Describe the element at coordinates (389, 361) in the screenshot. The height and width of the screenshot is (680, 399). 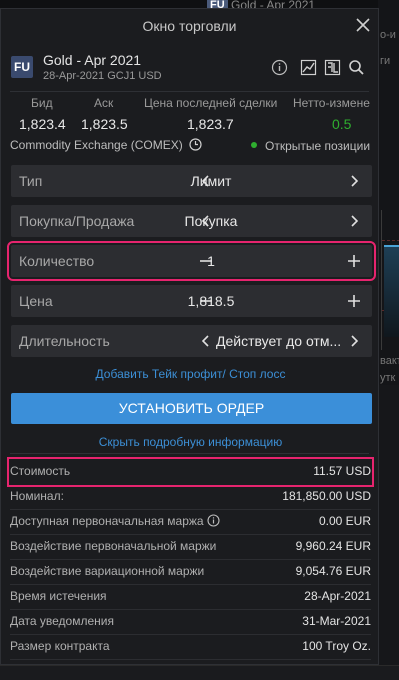
I see `background-label: вакт` at that location.